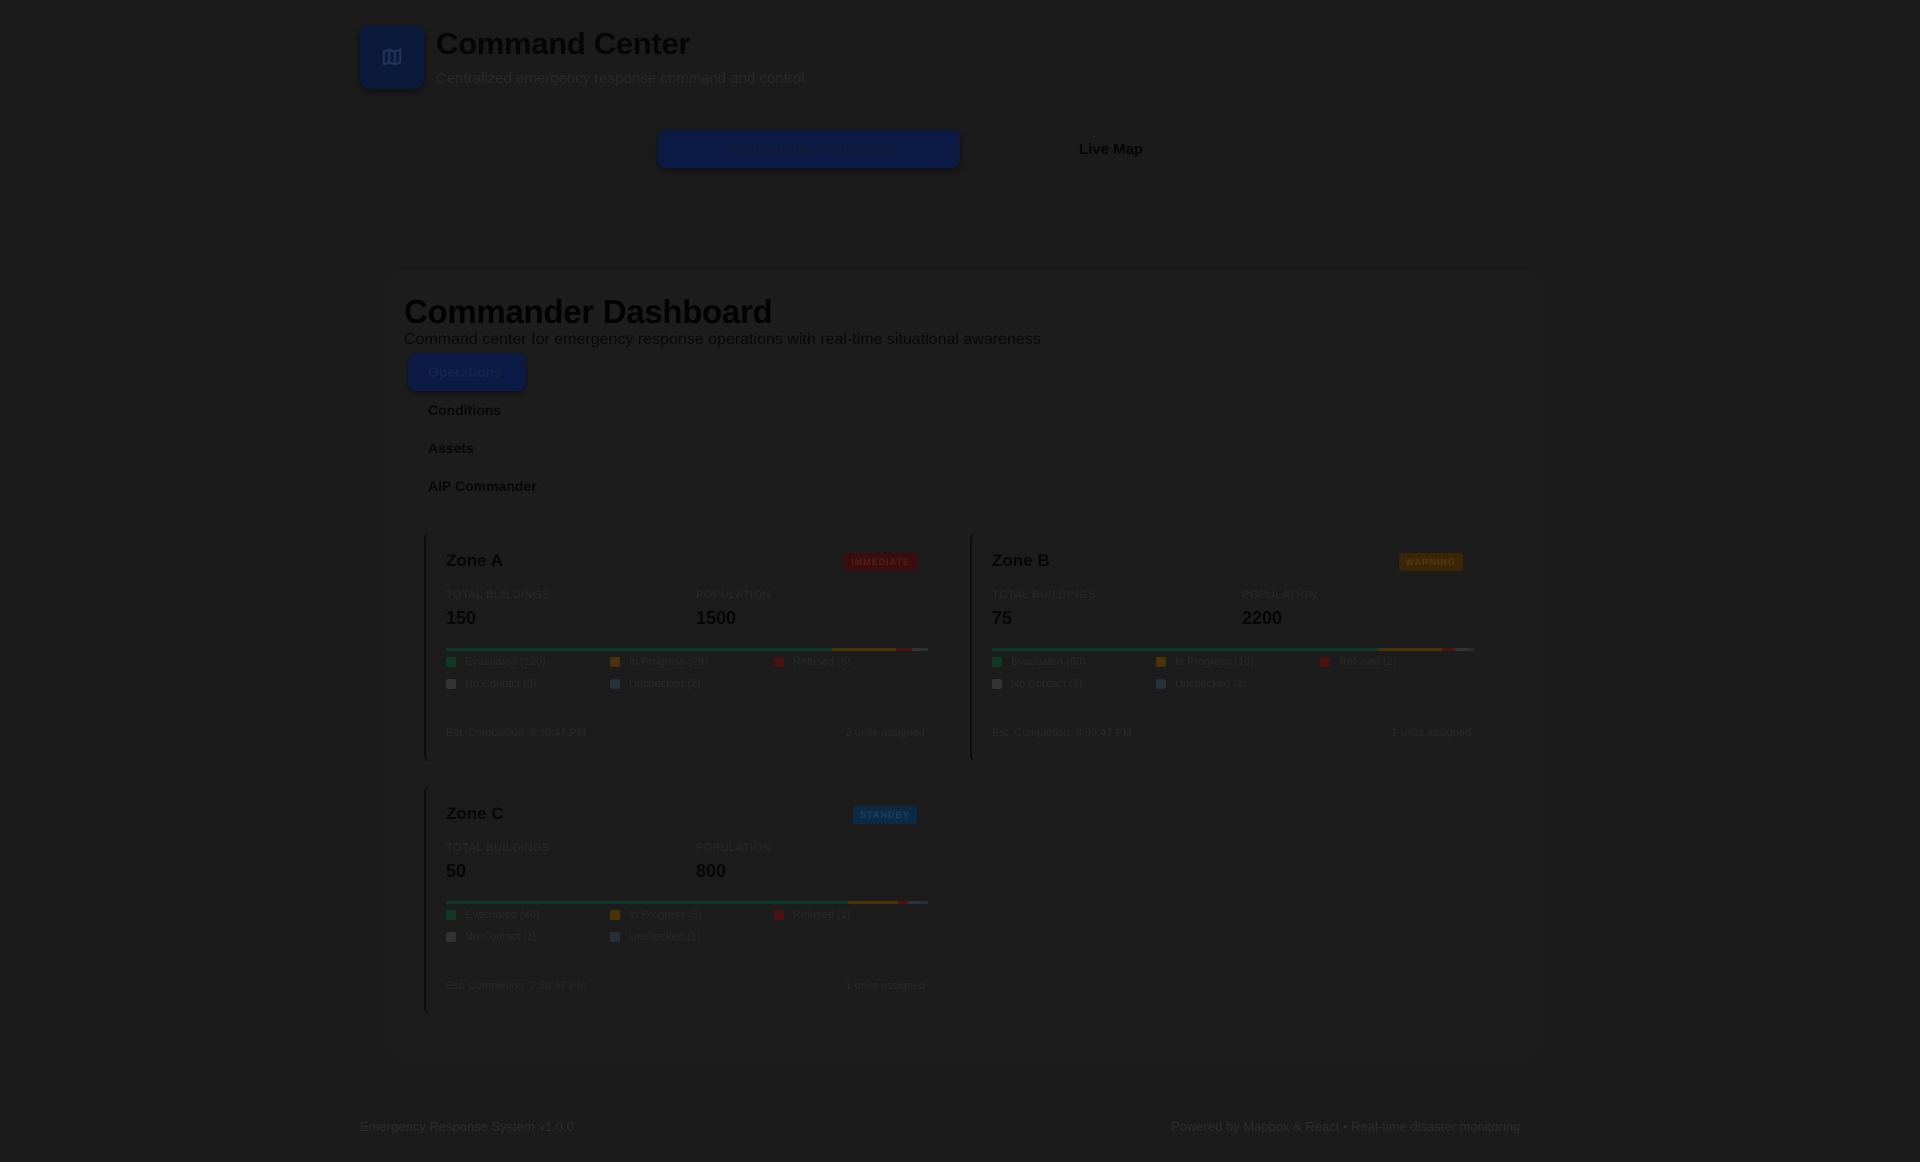 The image size is (1920, 1162). I want to click on estimated-completion: Est. Completion: 7:39:47 PM, so click(516, 986).